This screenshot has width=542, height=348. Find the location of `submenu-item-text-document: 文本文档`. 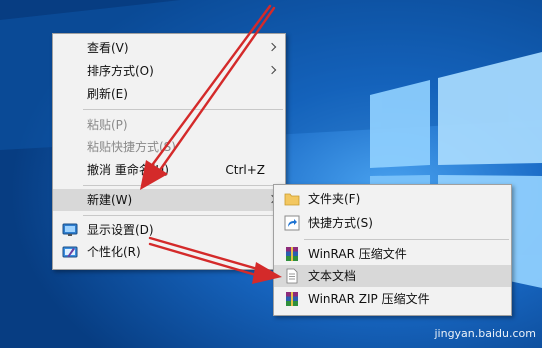

submenu-item-text-document: 文本文档 is located at coordinates (392, 276).